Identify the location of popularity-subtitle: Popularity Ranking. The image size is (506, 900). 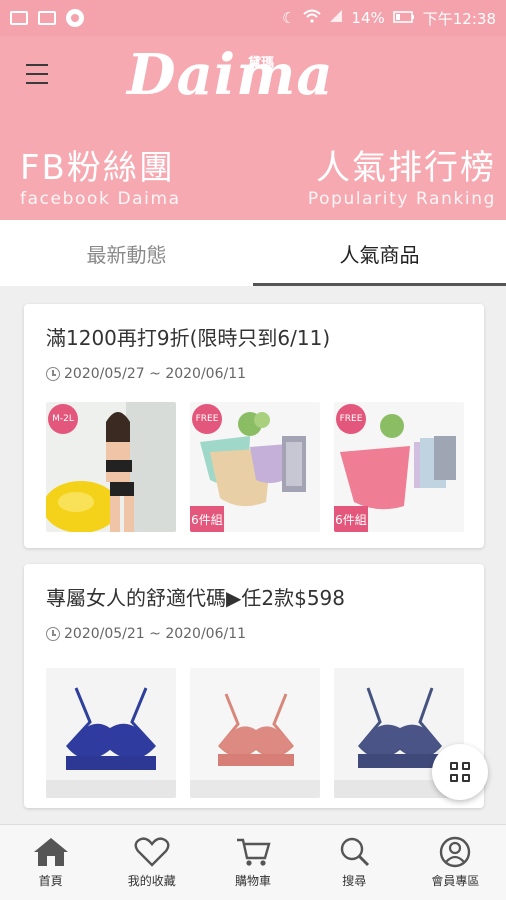
(401, 199).